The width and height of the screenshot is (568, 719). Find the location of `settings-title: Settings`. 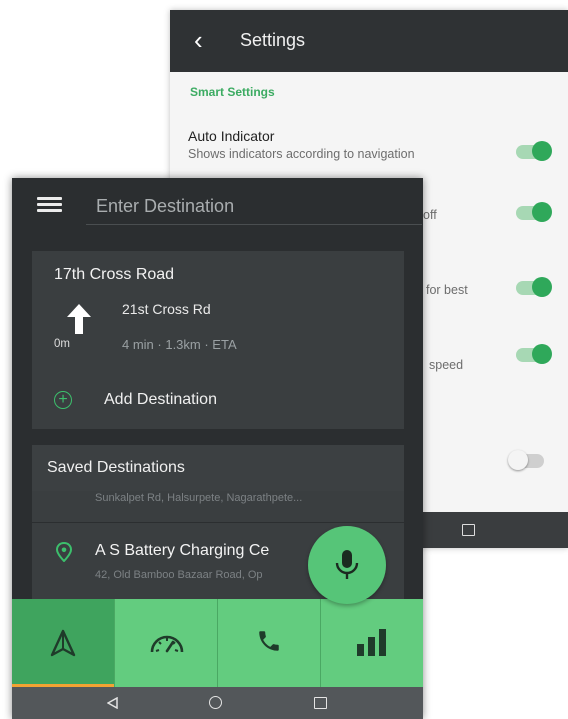

settings-title: Settings is located at coordinates (273, 40).